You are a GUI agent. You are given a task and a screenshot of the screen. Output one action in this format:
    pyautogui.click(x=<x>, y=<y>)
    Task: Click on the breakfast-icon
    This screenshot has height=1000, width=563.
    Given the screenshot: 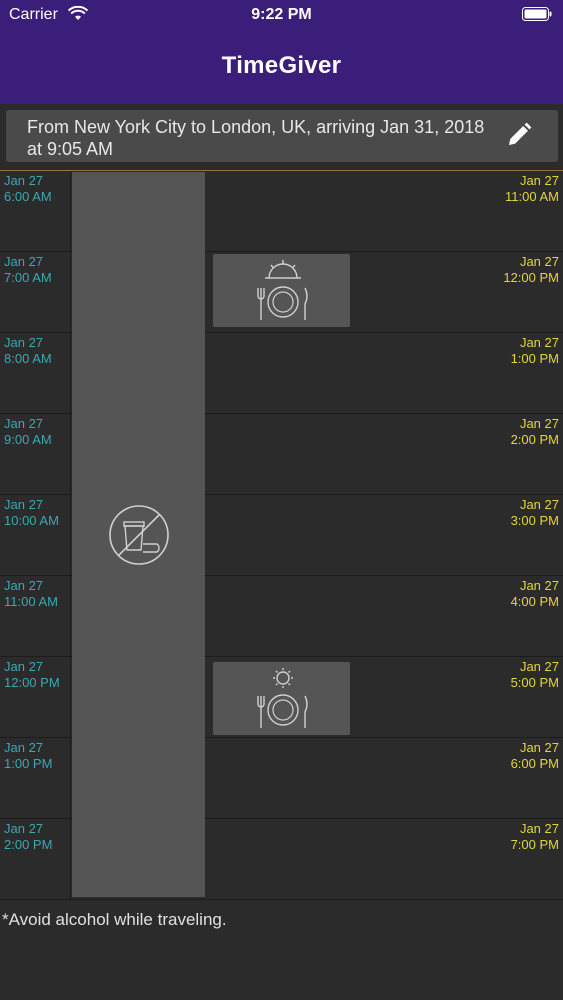 What is the action you would take?
    pyautogui.click(x=282, y=290)
    